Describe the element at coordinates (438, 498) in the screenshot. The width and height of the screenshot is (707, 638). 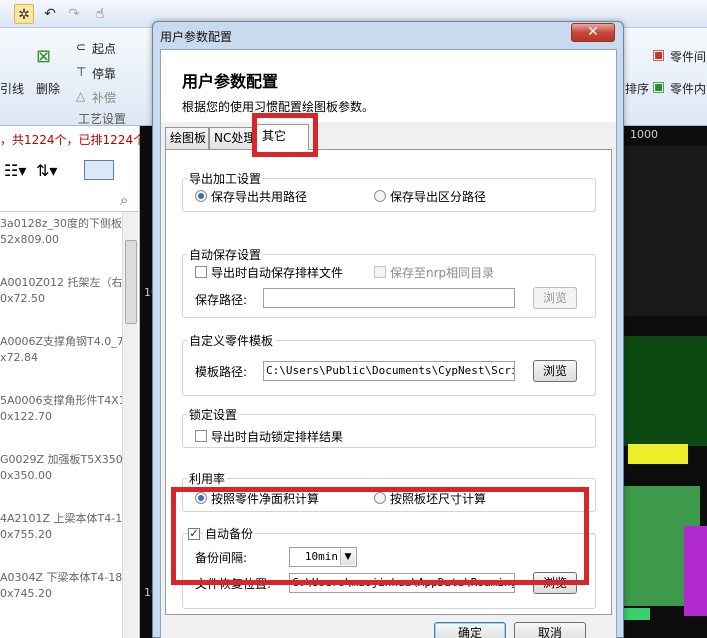
I see `radio-blank-size-label: 按照板坯尺寸计算` at that location.